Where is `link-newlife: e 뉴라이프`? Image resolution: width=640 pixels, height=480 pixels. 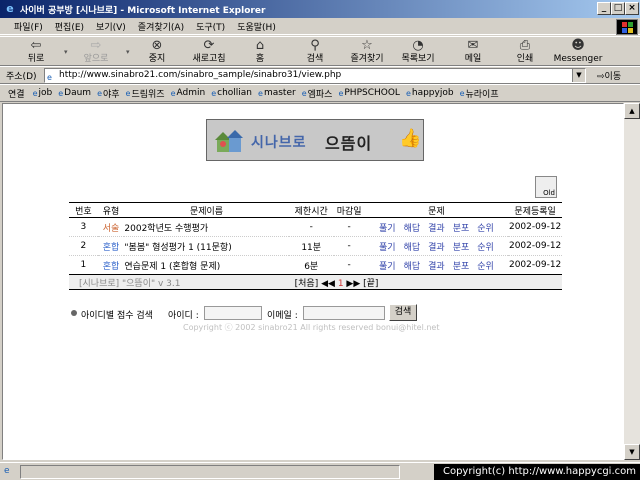
link-newlife: e 뉴라이프 is located at coordinates (479, 93).